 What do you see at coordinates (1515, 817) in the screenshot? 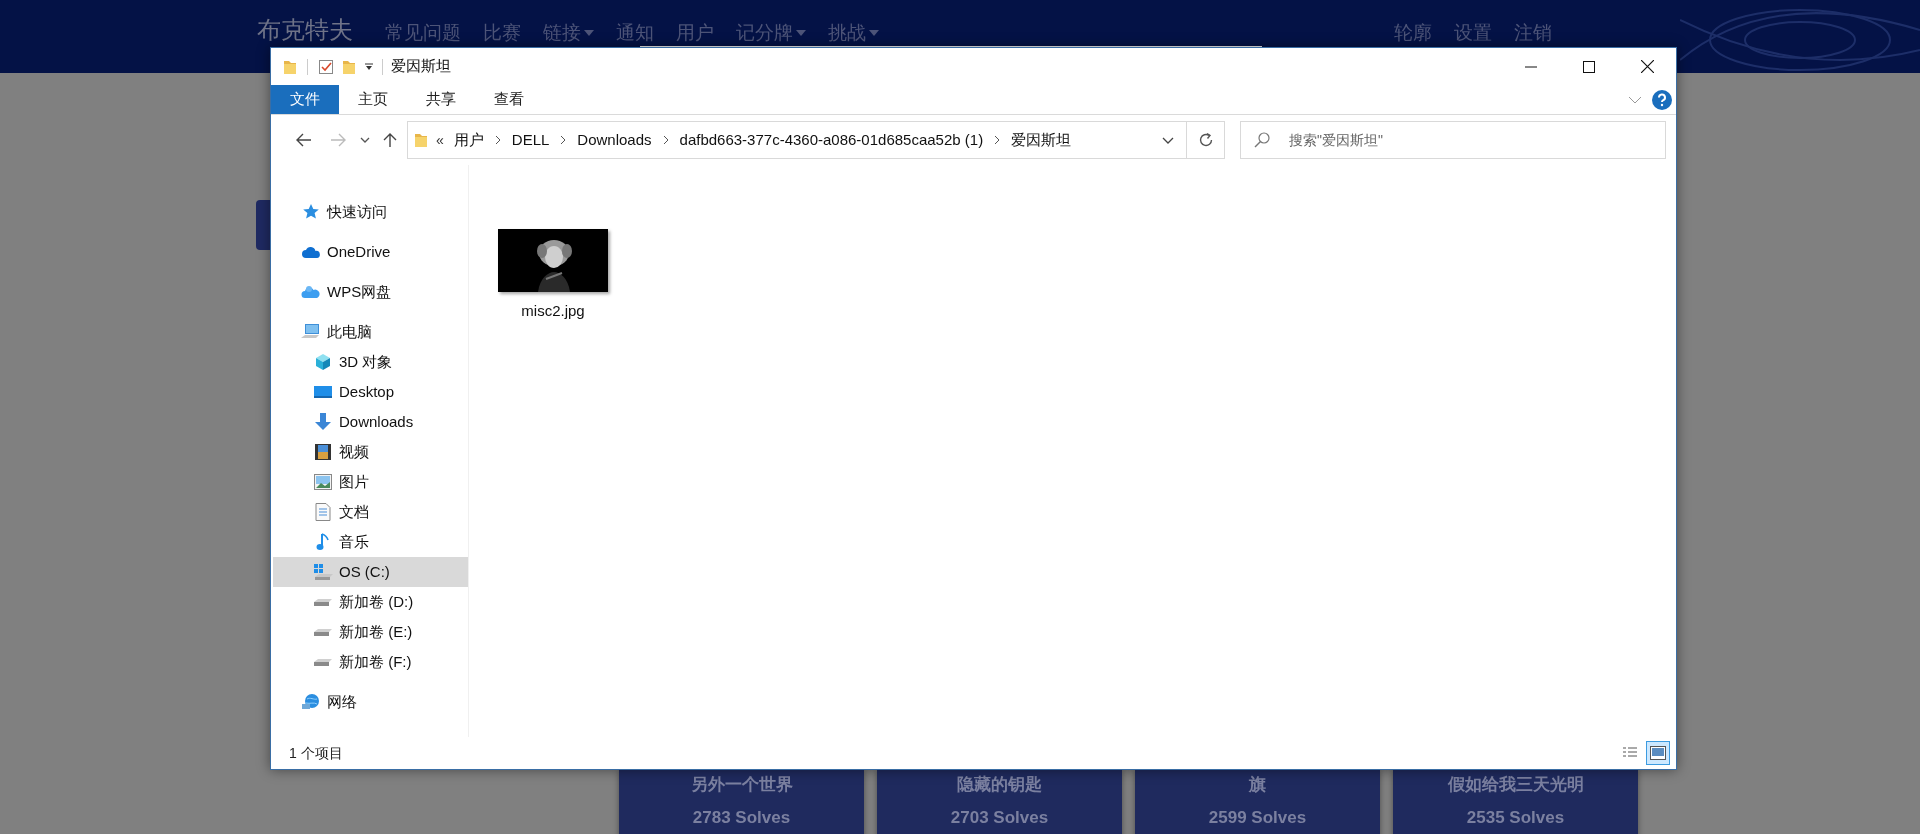
I see `card-solves: 2535 Solves` at bounding box center [1515, 817].